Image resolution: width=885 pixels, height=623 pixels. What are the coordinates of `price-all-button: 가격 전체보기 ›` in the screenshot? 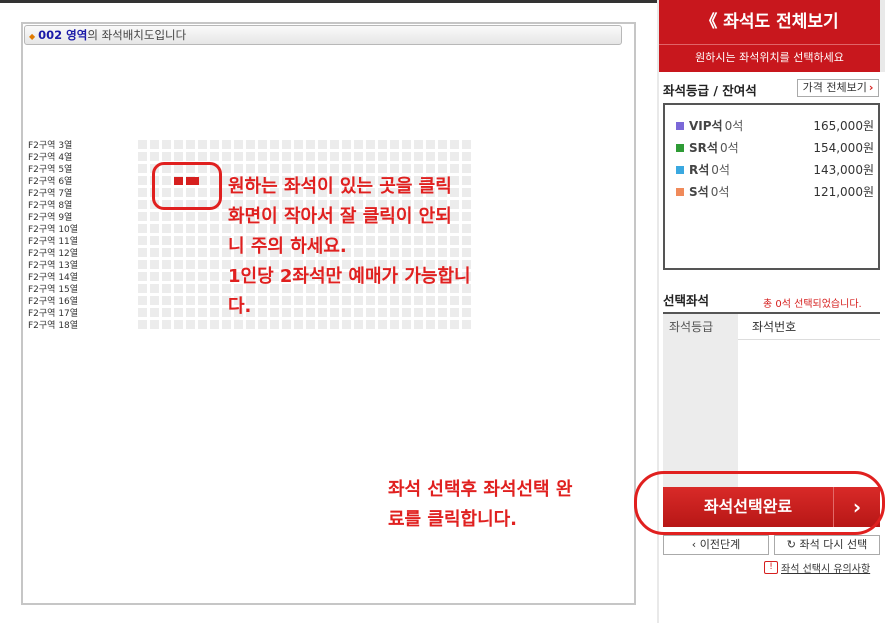 It's located at (838, 88).